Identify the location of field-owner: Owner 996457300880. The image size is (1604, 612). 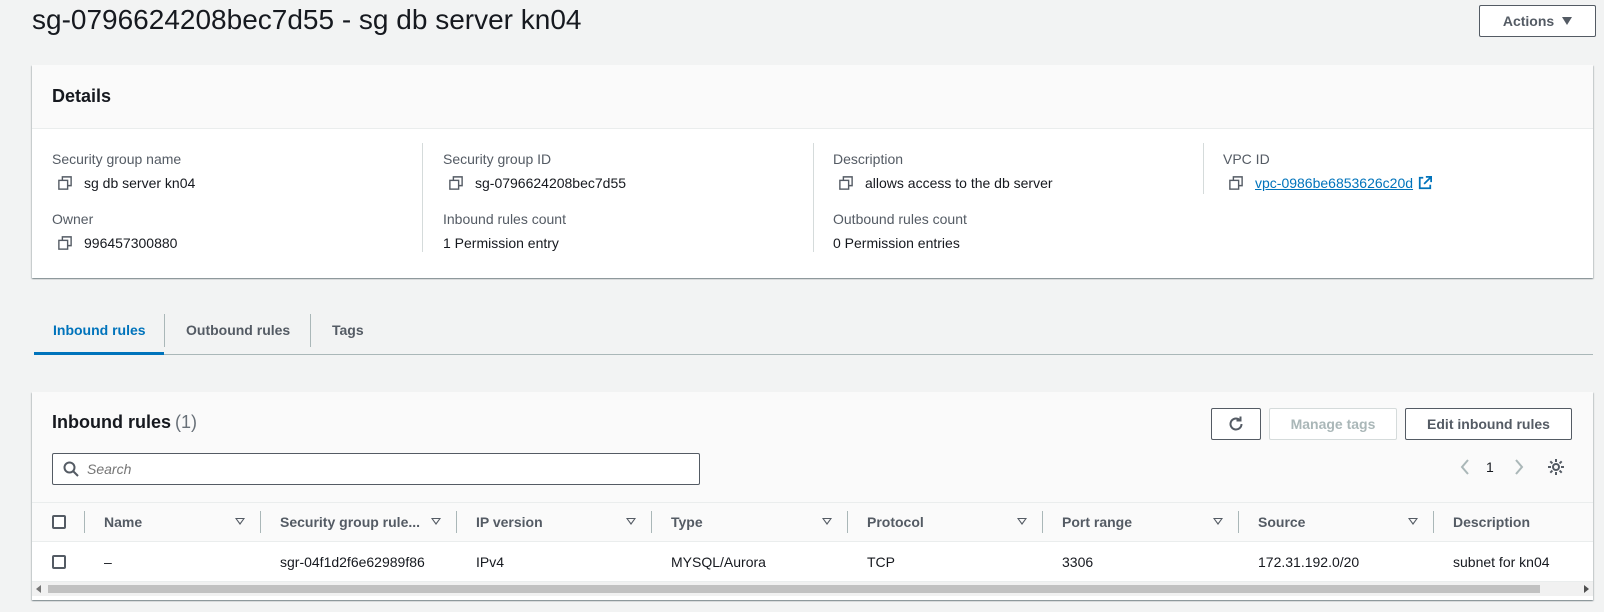
(114, 231).